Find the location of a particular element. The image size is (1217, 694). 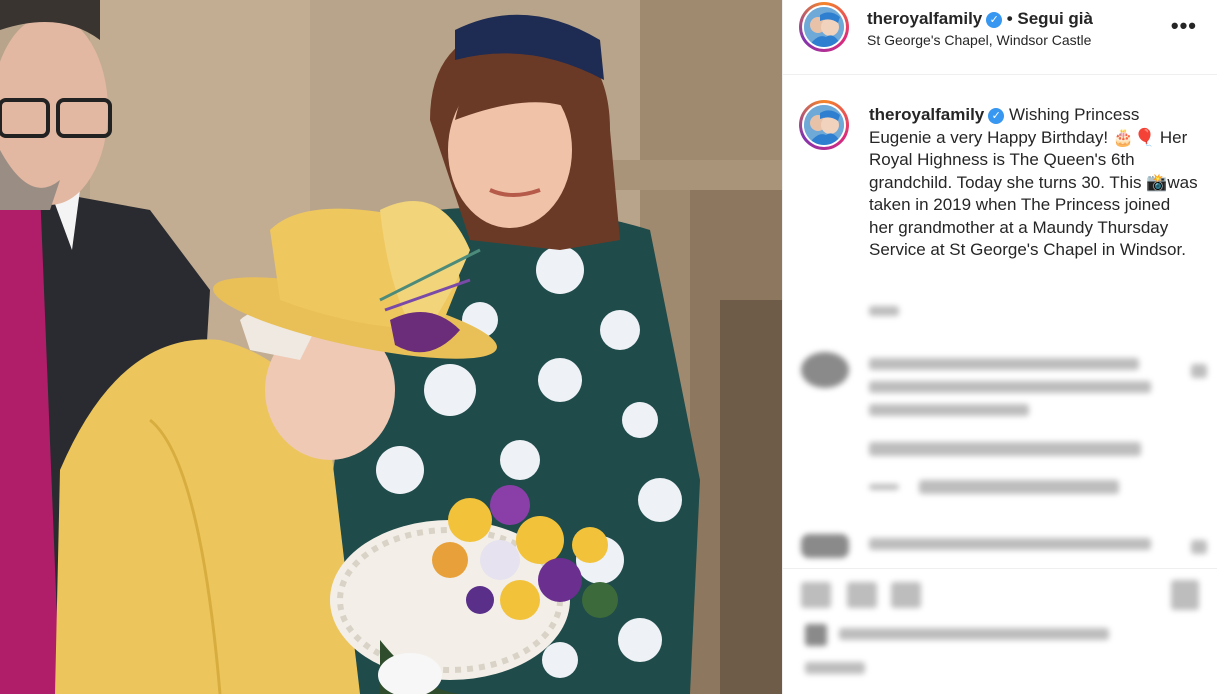

following-status-button: • Segui già is located at coordinates (1050, 18).